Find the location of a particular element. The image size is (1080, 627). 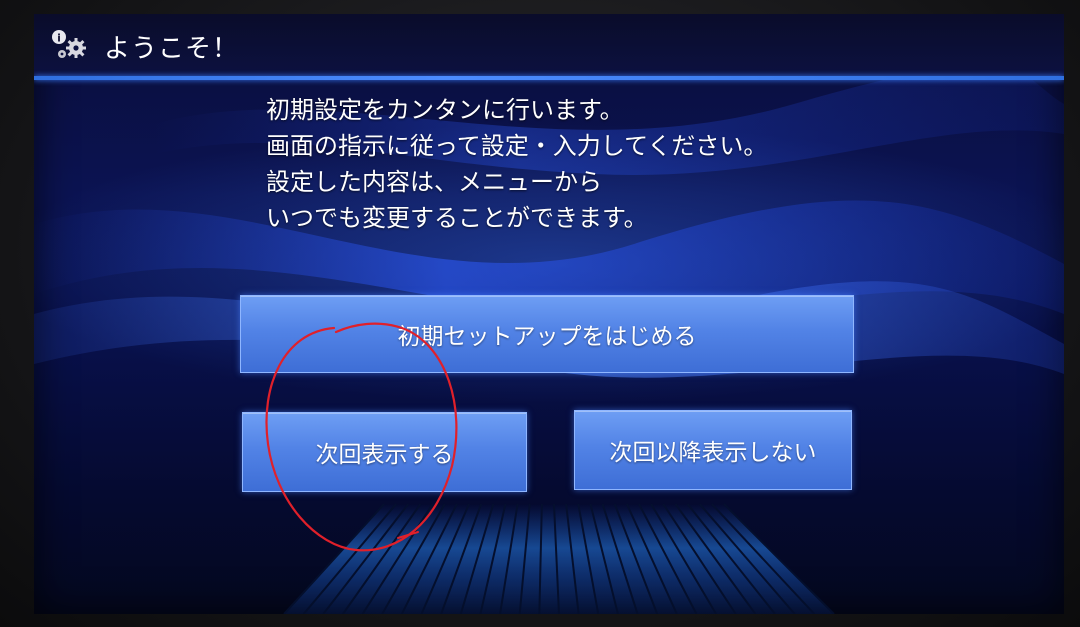

show-next-time-button: 次回表示する is located at coordinates (384, 452).